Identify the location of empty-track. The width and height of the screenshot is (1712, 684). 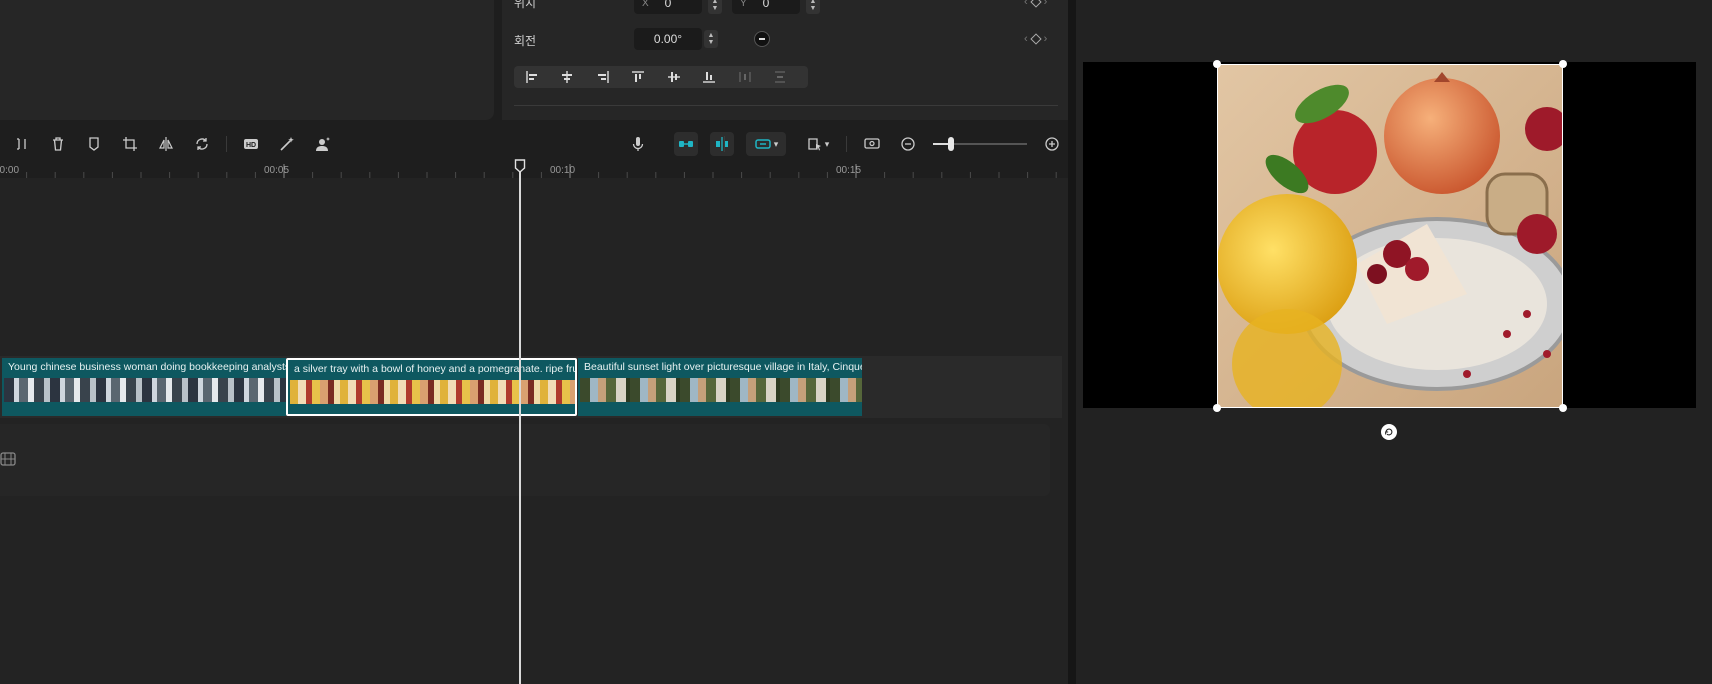
(525, 460).